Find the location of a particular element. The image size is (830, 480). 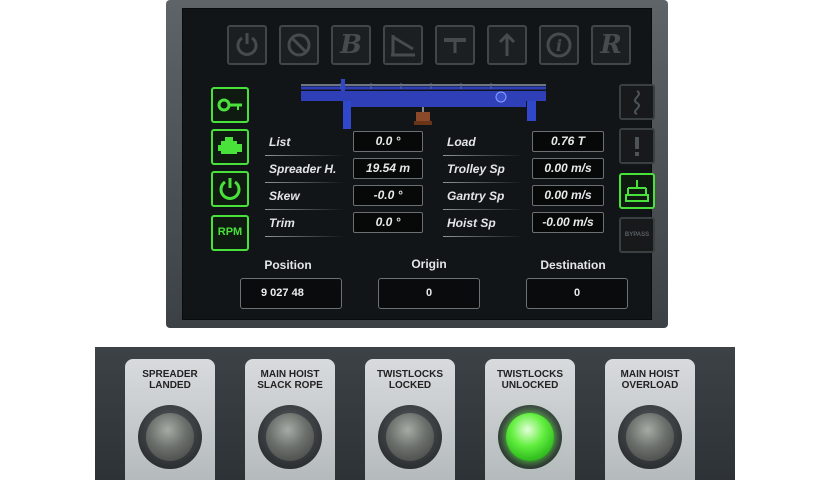

twistlocks-unlocked-indicator: TWISTLOCKS UNLOCKED is located at coordinates (530, 419).